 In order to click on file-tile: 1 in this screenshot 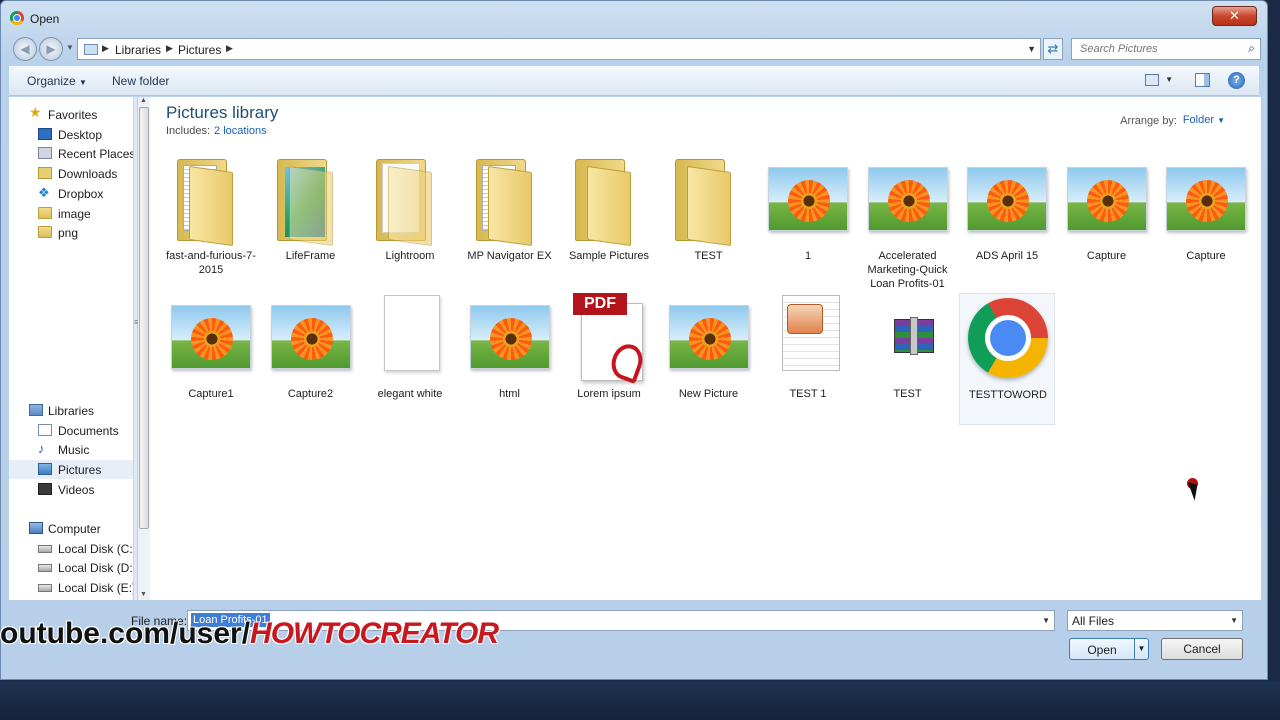, I will do `click(808, 221)`.